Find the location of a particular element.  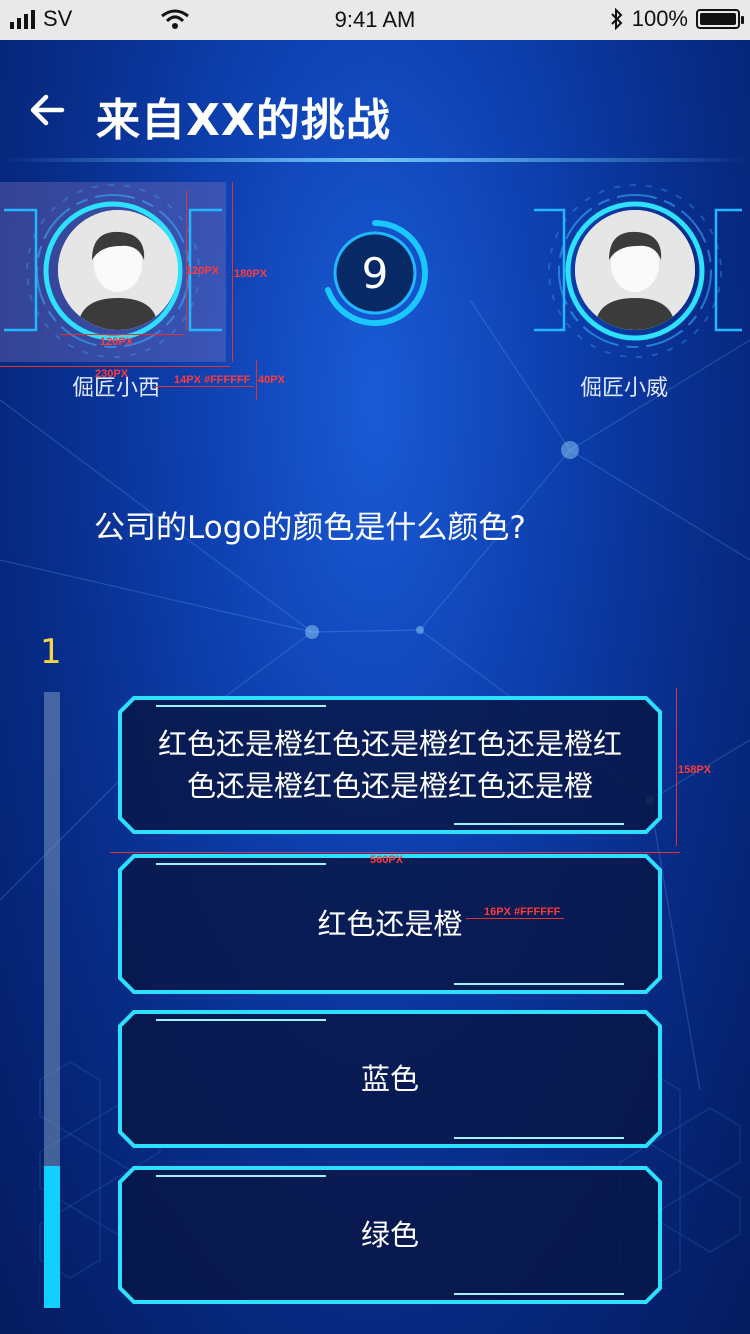

player-left-avatar is located at coordinates (118, 270).